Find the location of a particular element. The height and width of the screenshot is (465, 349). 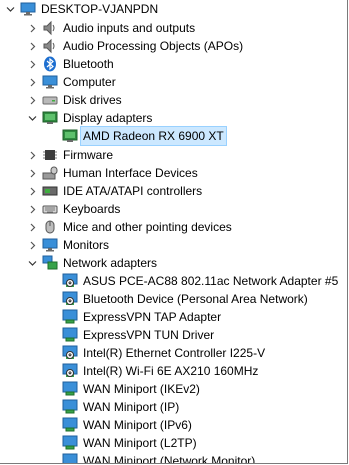

device-wan-miniport-ipv6: WAN Miniport (IPv6) is located at coordinates (127, 425).